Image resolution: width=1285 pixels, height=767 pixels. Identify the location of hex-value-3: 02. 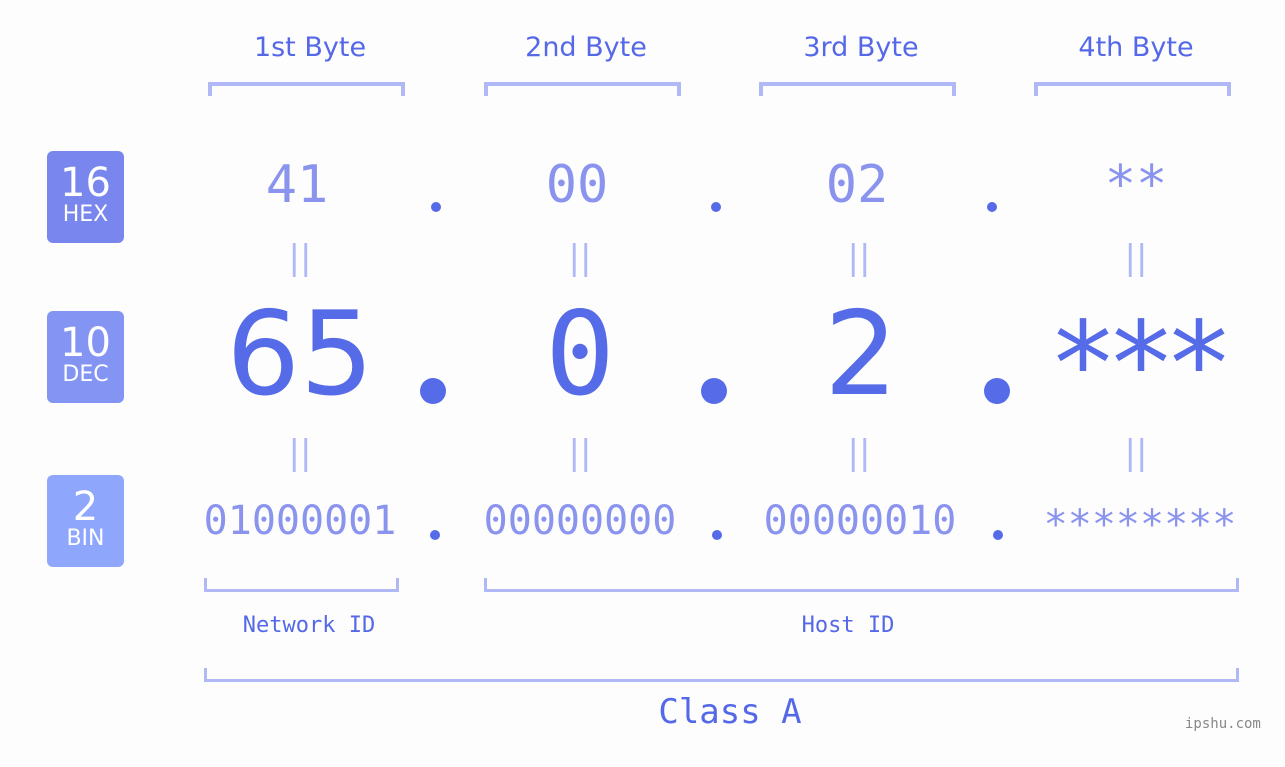
(857, 185).